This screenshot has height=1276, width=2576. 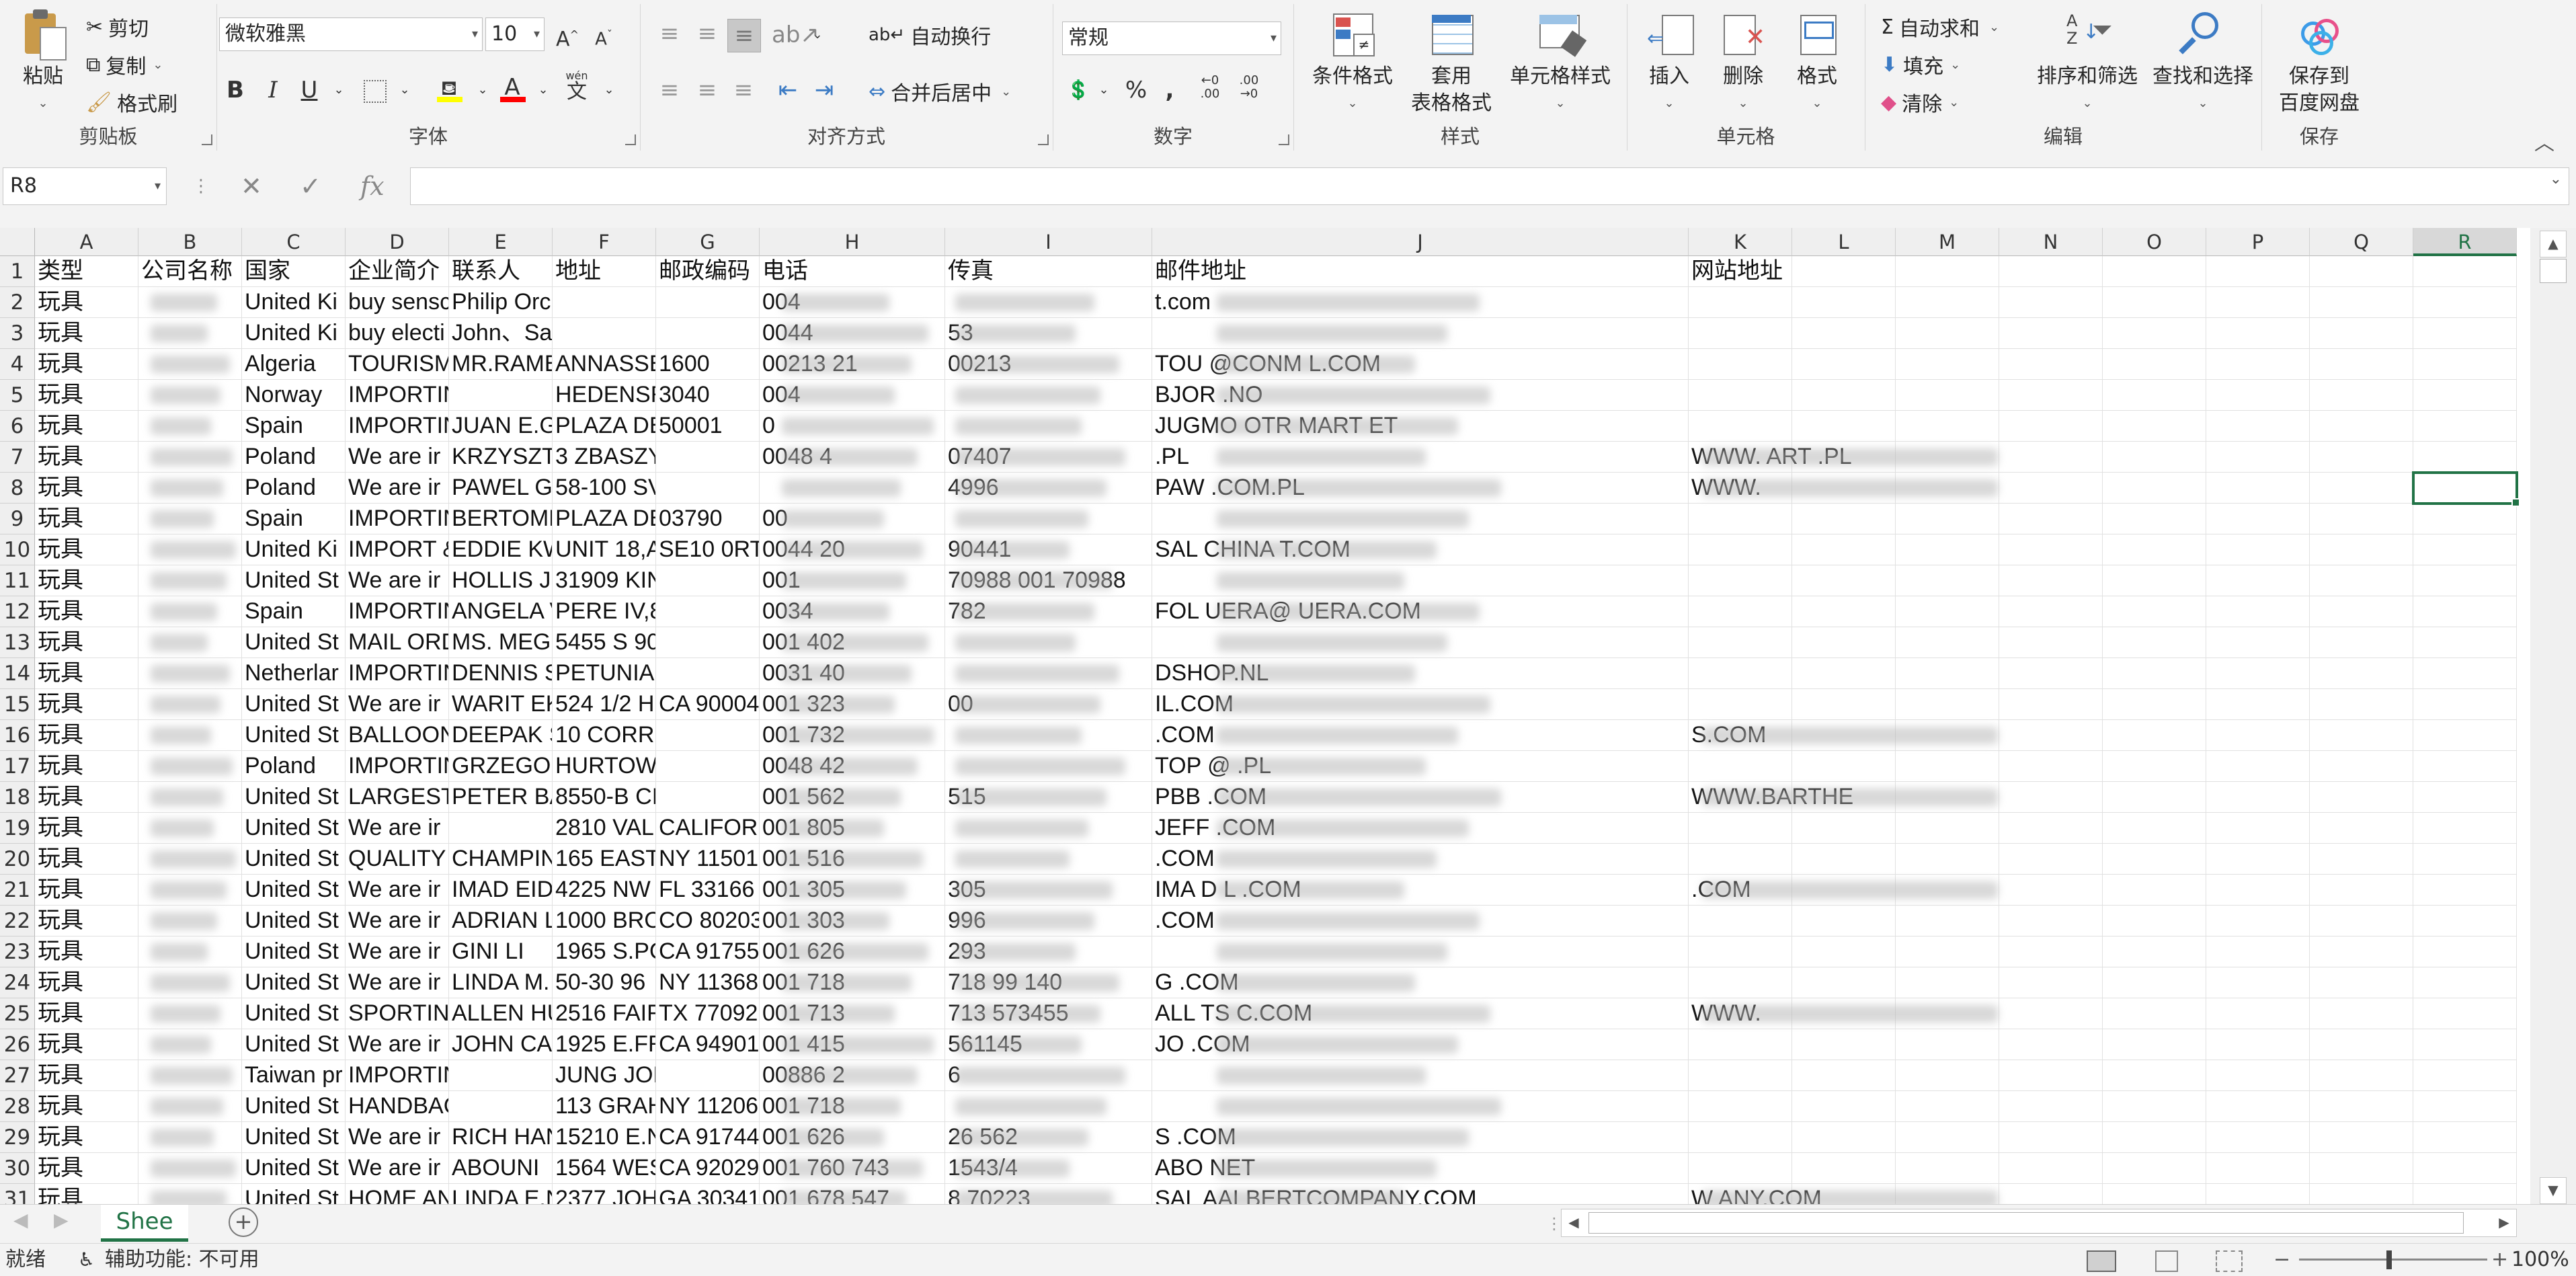 What do you see at coordinates (17, 549) in the screenshot?
I see `row-header: 10` at bounding box center [17, 549].